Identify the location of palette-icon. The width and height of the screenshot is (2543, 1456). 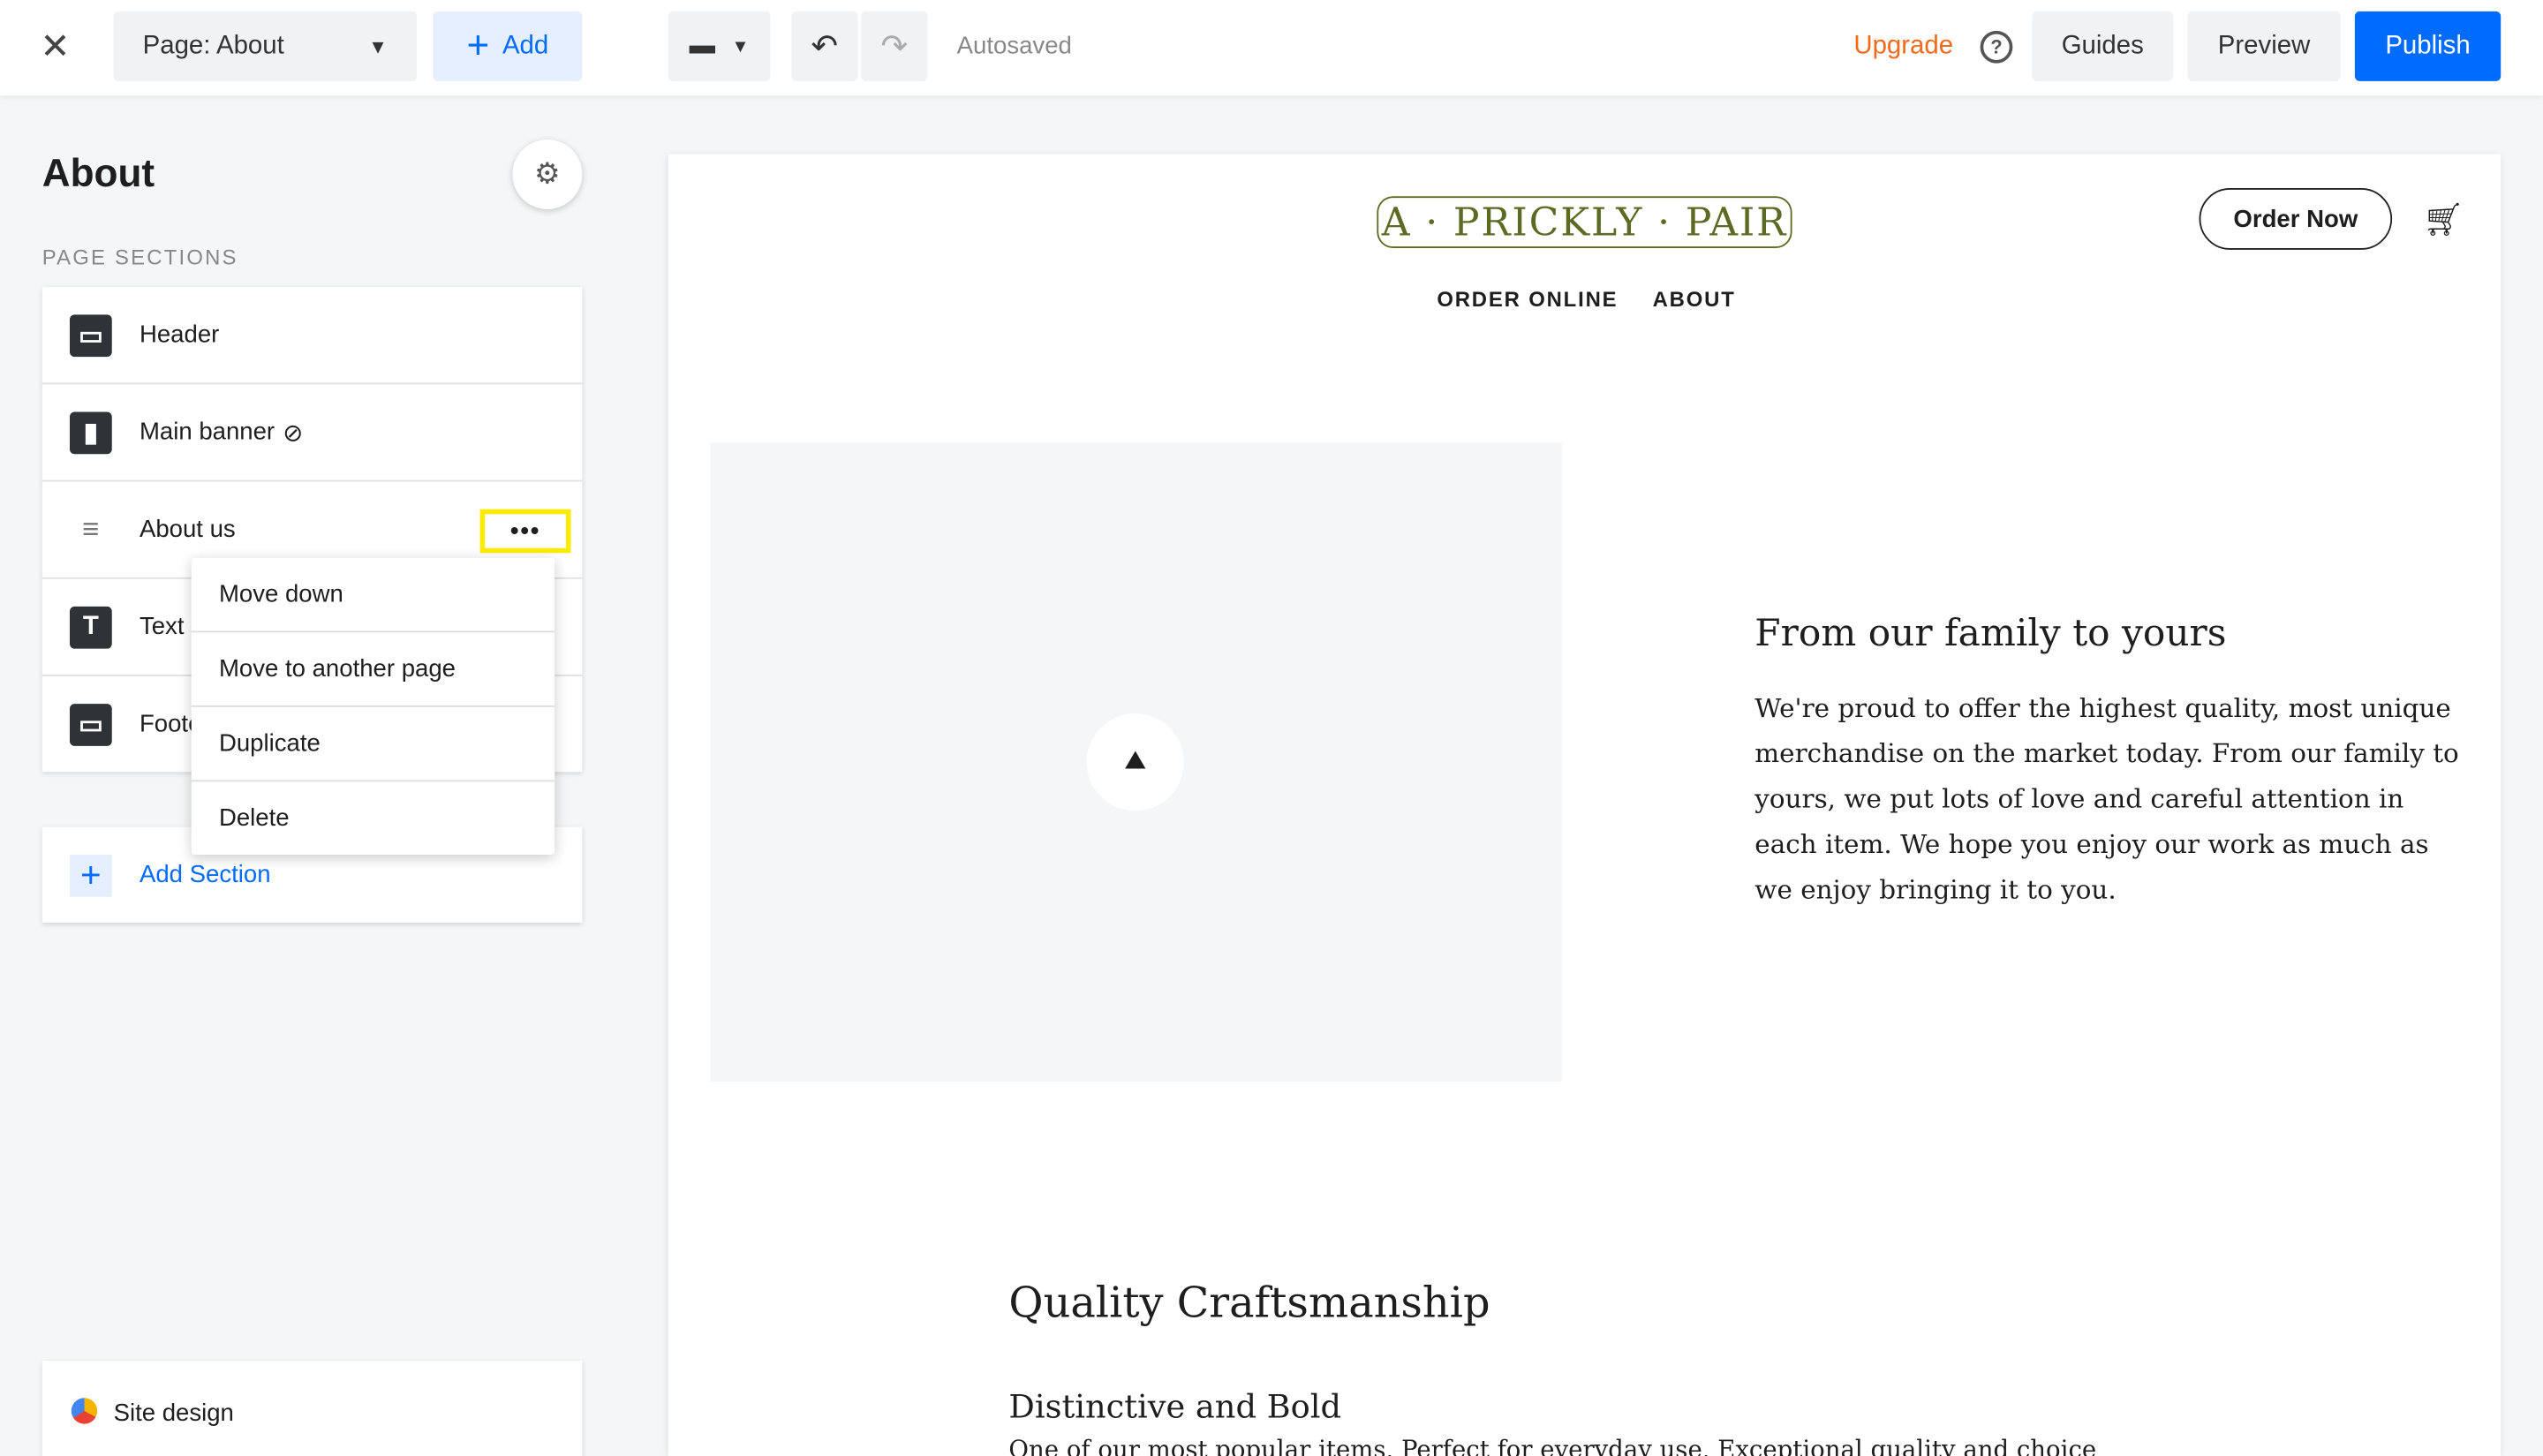
(85, 1411).